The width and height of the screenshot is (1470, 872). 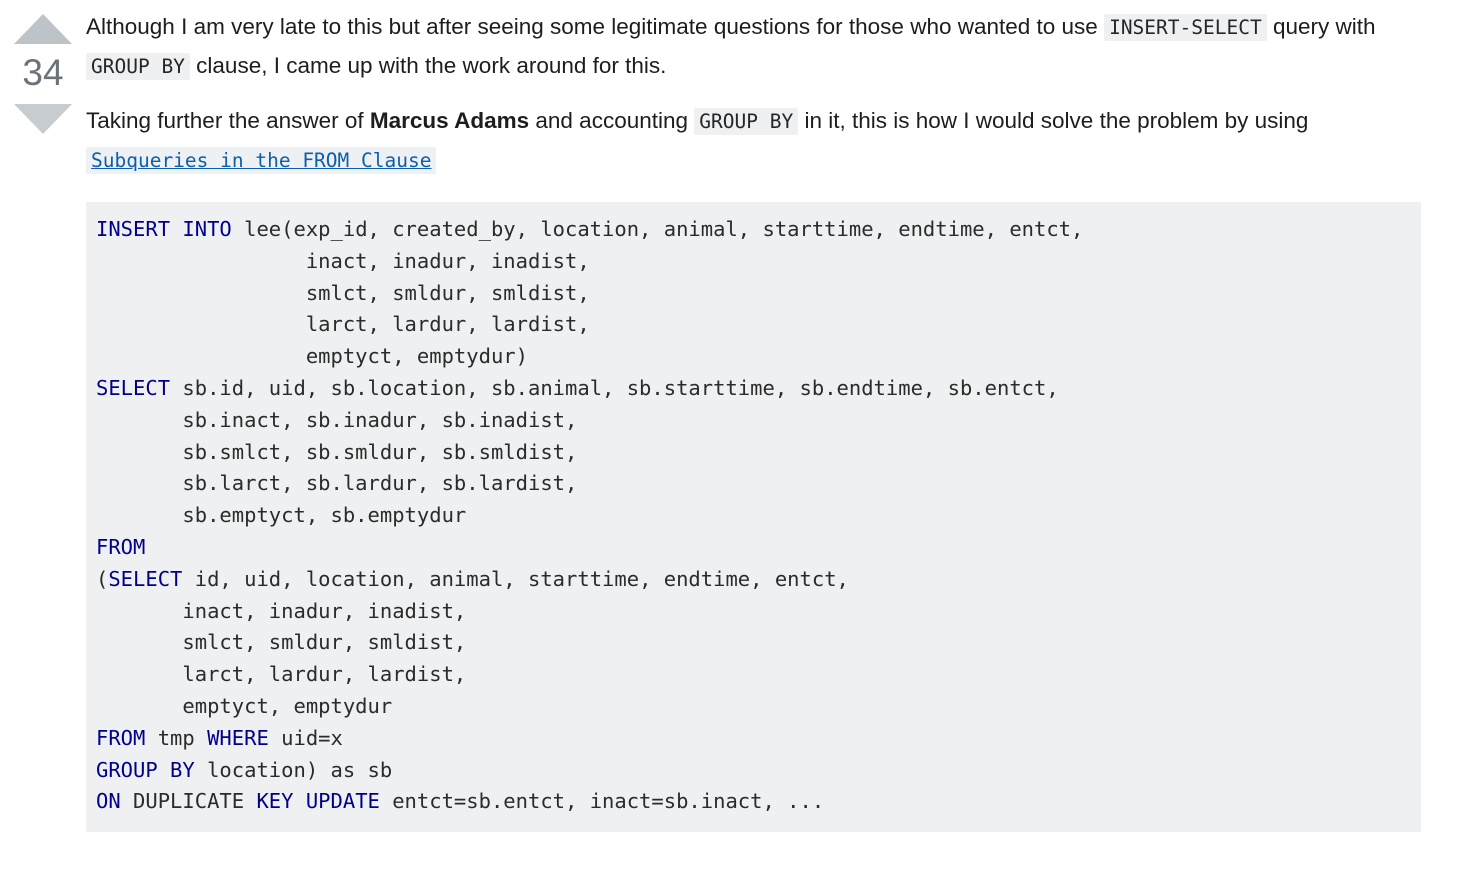 What do you see at coordinates (182, 737) in the screenshot?
I see `code-text: tmp` at bounding box center [182, 737].